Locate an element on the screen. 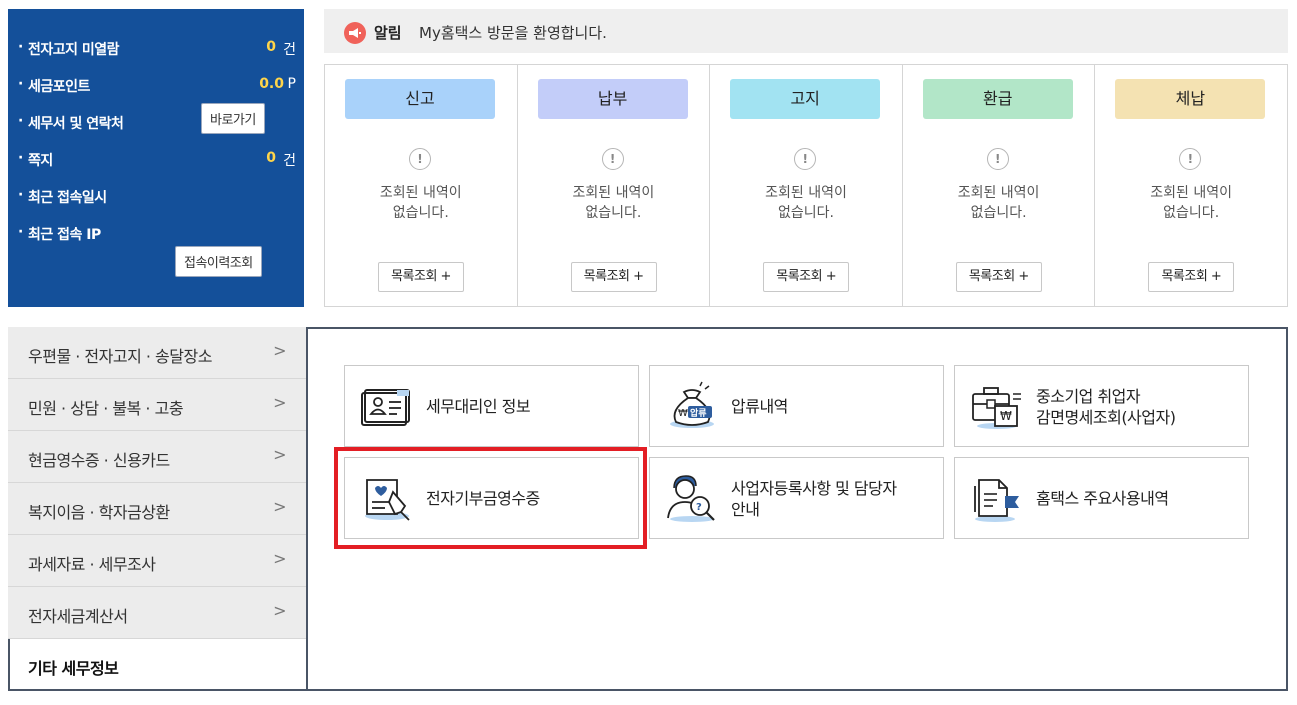 This screenshot has width=1297, height=705. tax-agent-info-label: 세무대리인 정보 is located at coordinates (478, 406).